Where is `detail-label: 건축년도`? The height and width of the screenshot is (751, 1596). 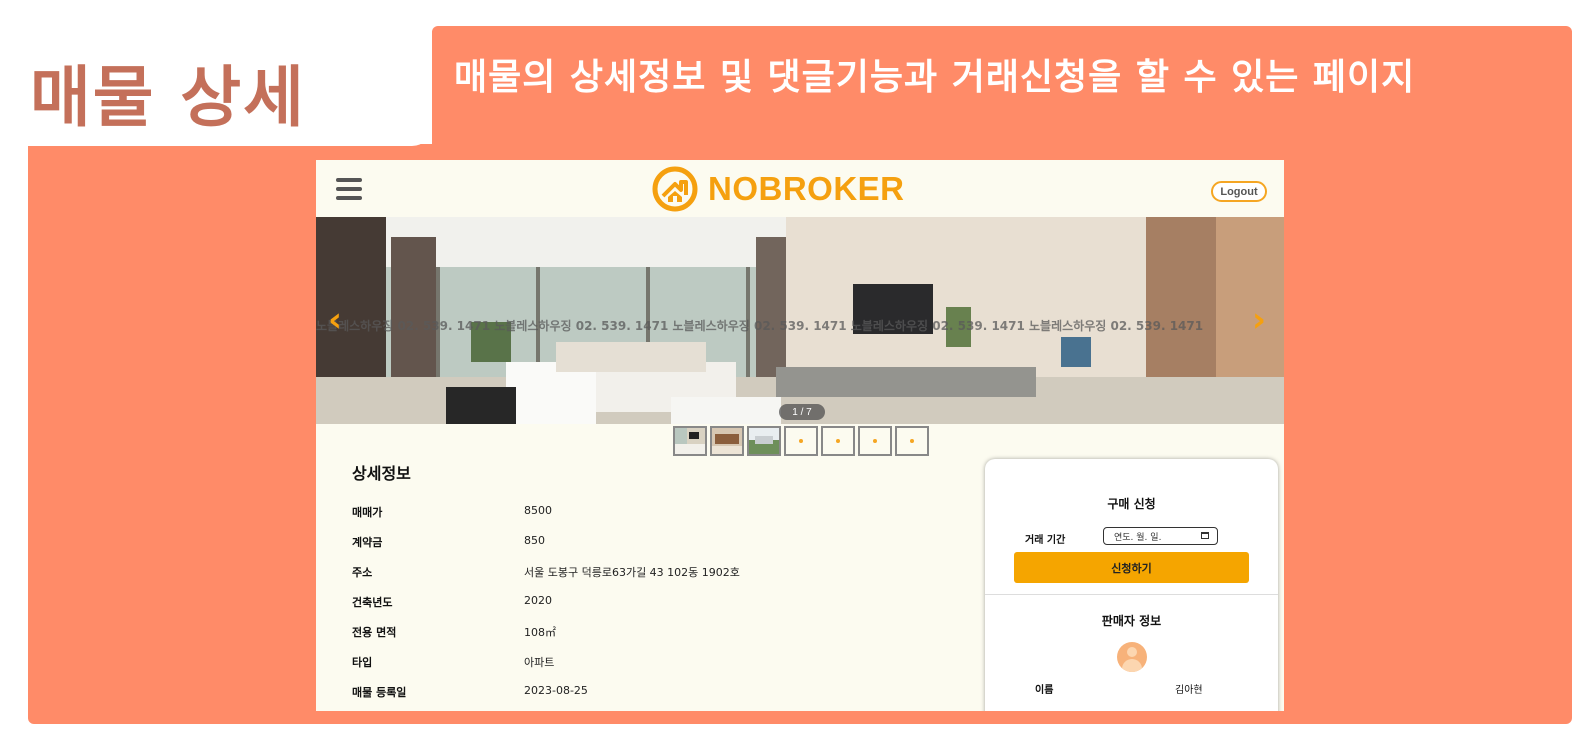 detail-label: 건축년도 is located at coordinates (372, 602).